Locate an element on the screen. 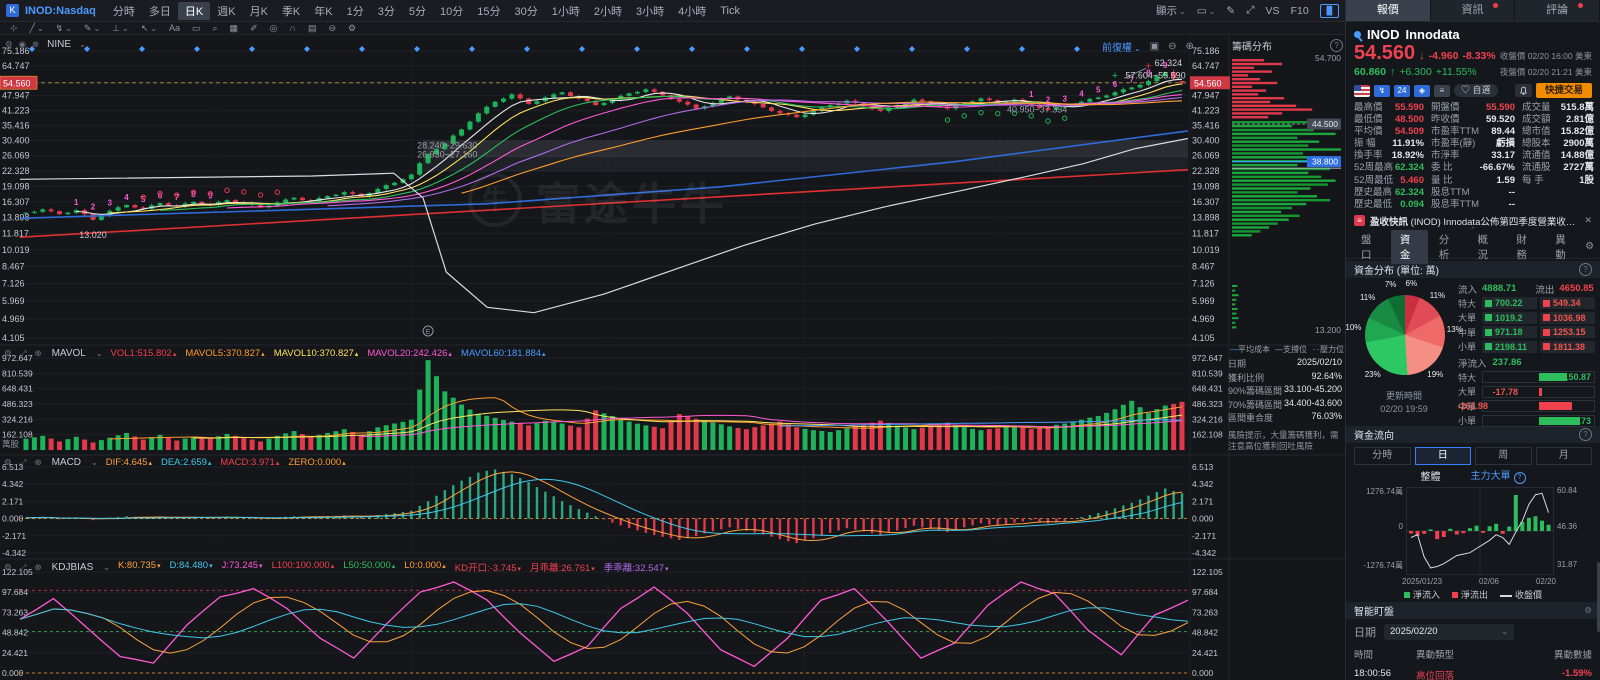  alert-bell-icon is located at coordinates (1523, 90).